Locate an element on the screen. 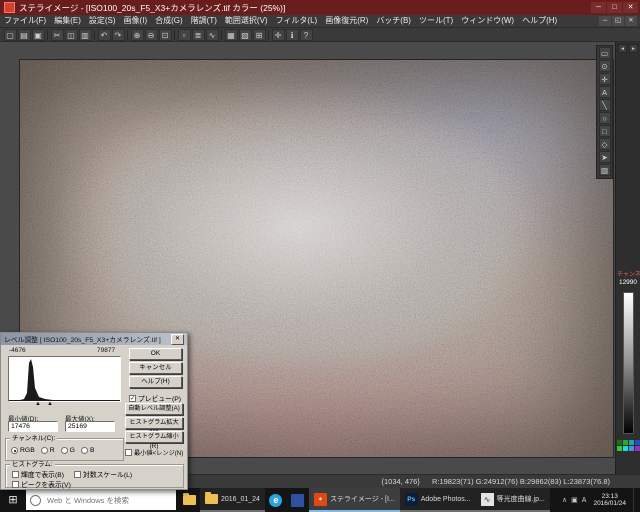  file-save-icon: ▣ is located at coordinates (38, 34).